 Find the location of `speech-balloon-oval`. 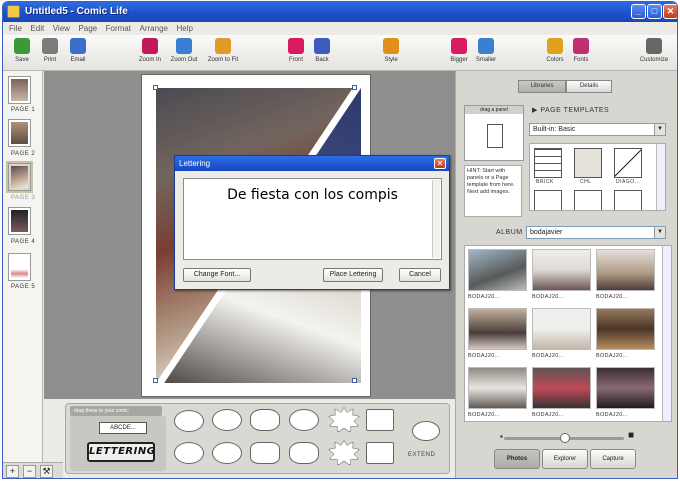

speech-balloon-oval is located at coordinates (265, 420).